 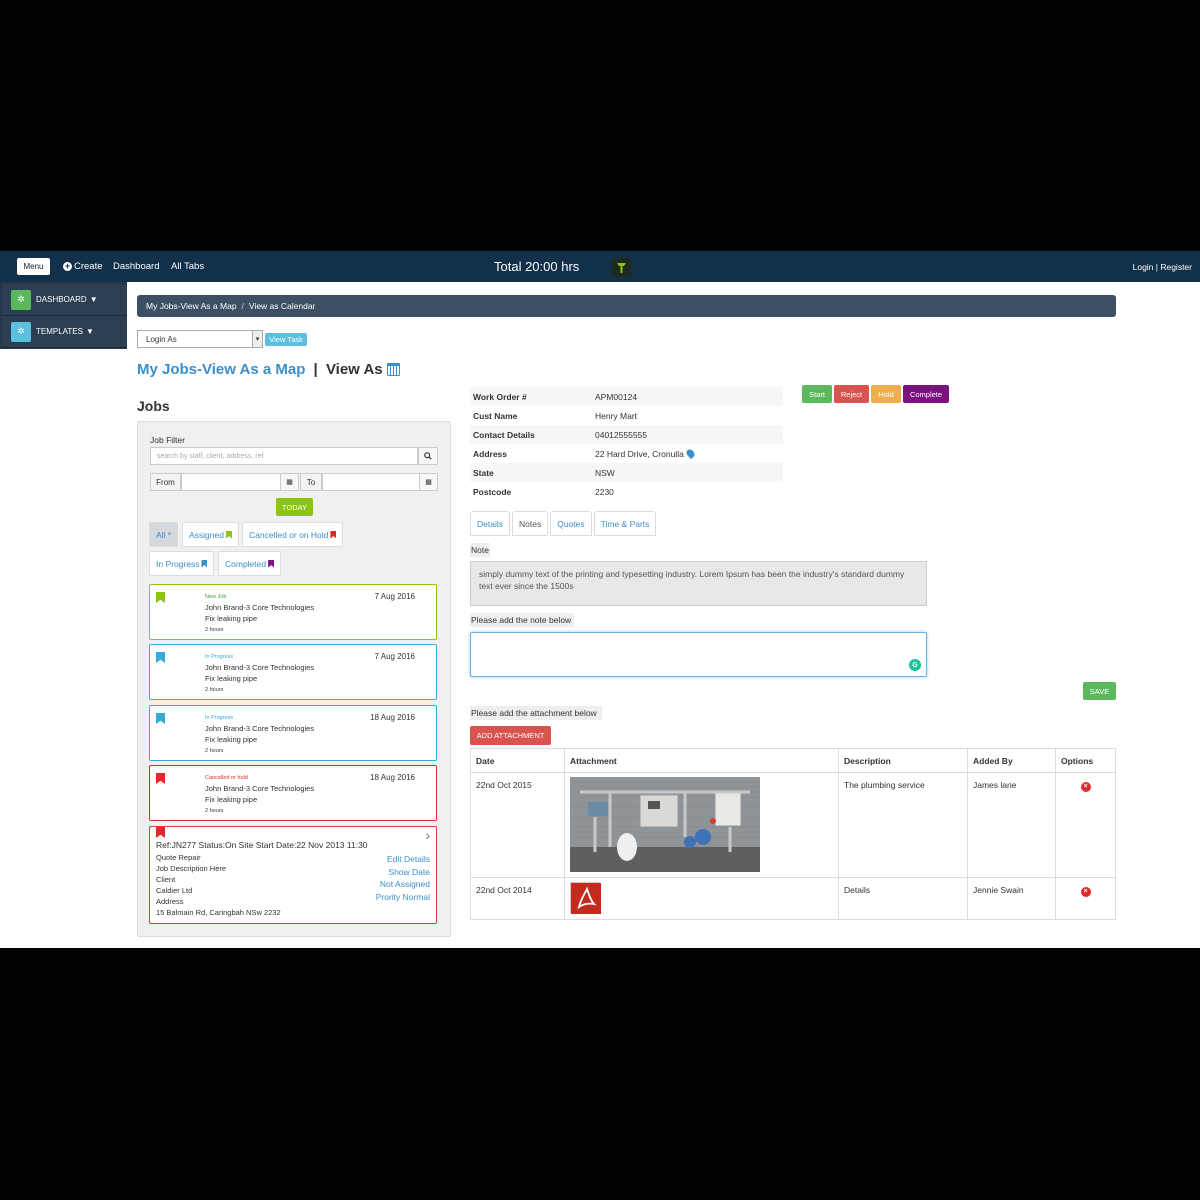 I want to click on pill-label: In Progress, so click(x=178, y=563).